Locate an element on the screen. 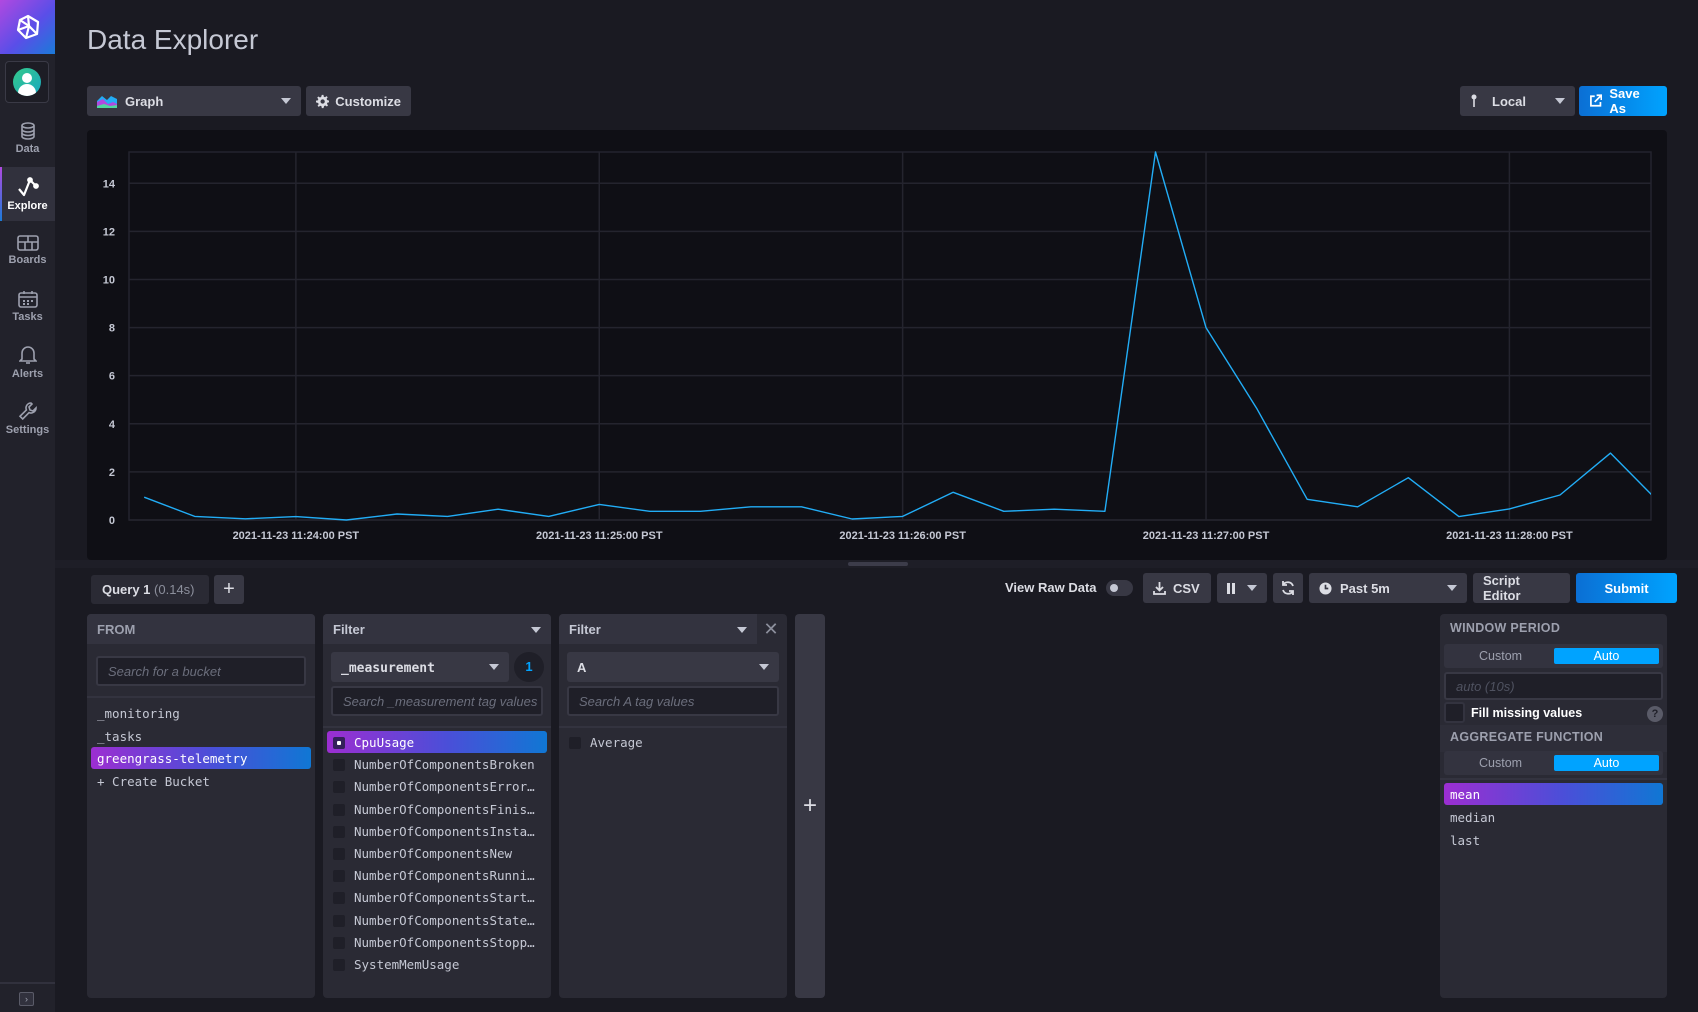  add-filter-button: + is located at coordinates (810, 806).